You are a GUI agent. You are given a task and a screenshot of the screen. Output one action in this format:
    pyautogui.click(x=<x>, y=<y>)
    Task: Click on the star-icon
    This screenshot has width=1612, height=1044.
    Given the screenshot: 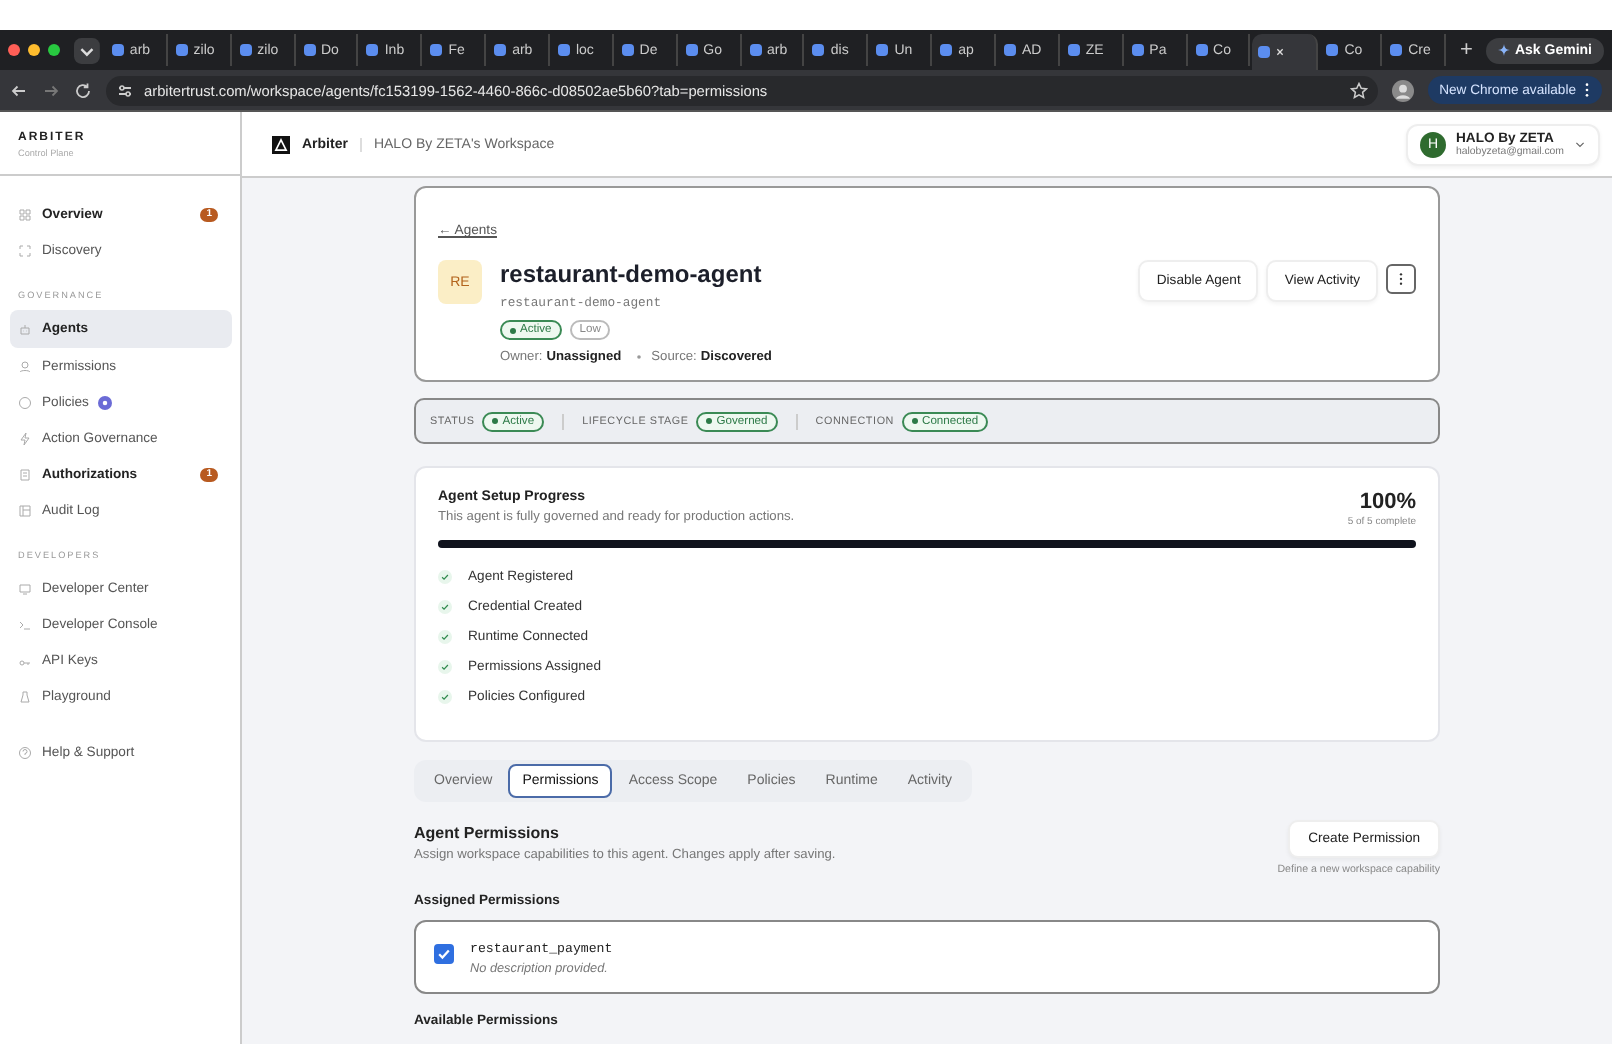 What is the action you would take?
    pyautogui.click(x=1358, y=90)
    